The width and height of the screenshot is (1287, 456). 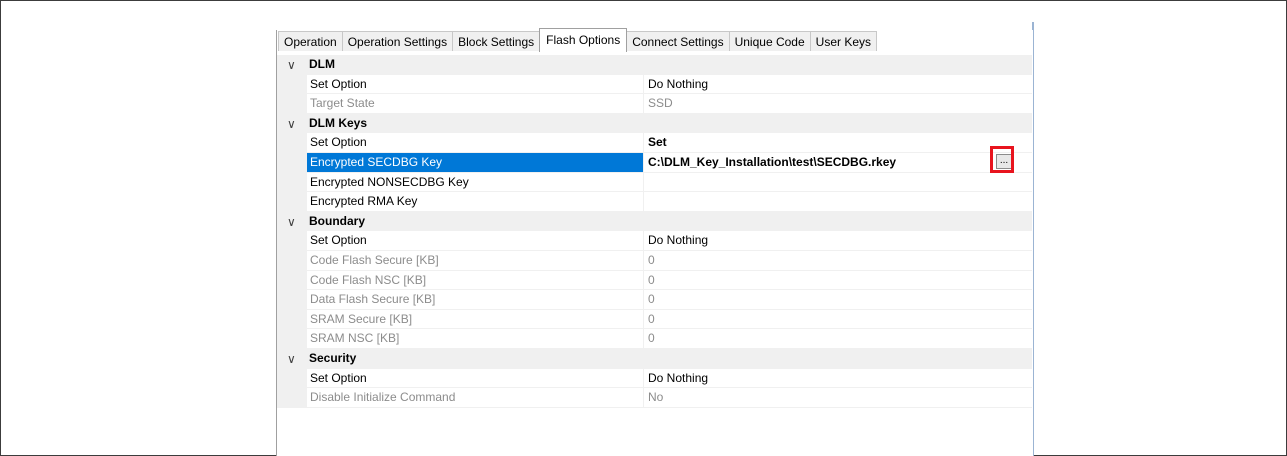 I want to click on property-row-target-state: Target State SSD, so click(x=654, y=104).